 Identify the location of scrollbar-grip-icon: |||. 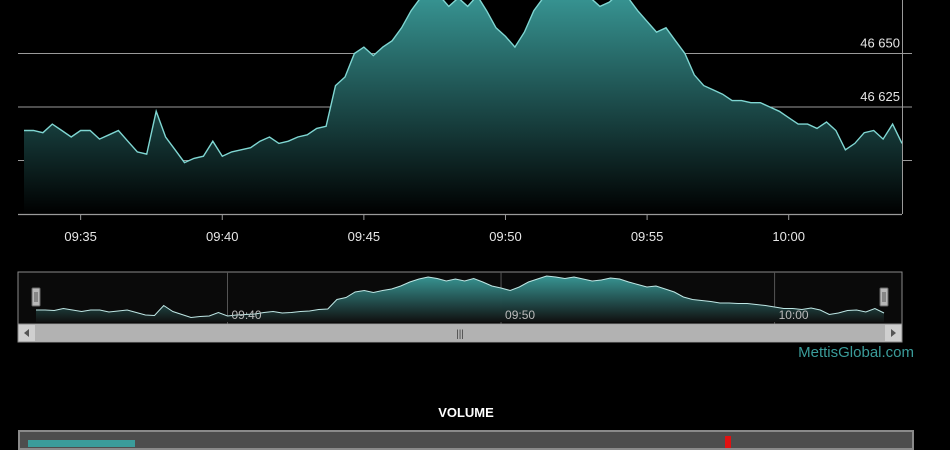
(460, 334).